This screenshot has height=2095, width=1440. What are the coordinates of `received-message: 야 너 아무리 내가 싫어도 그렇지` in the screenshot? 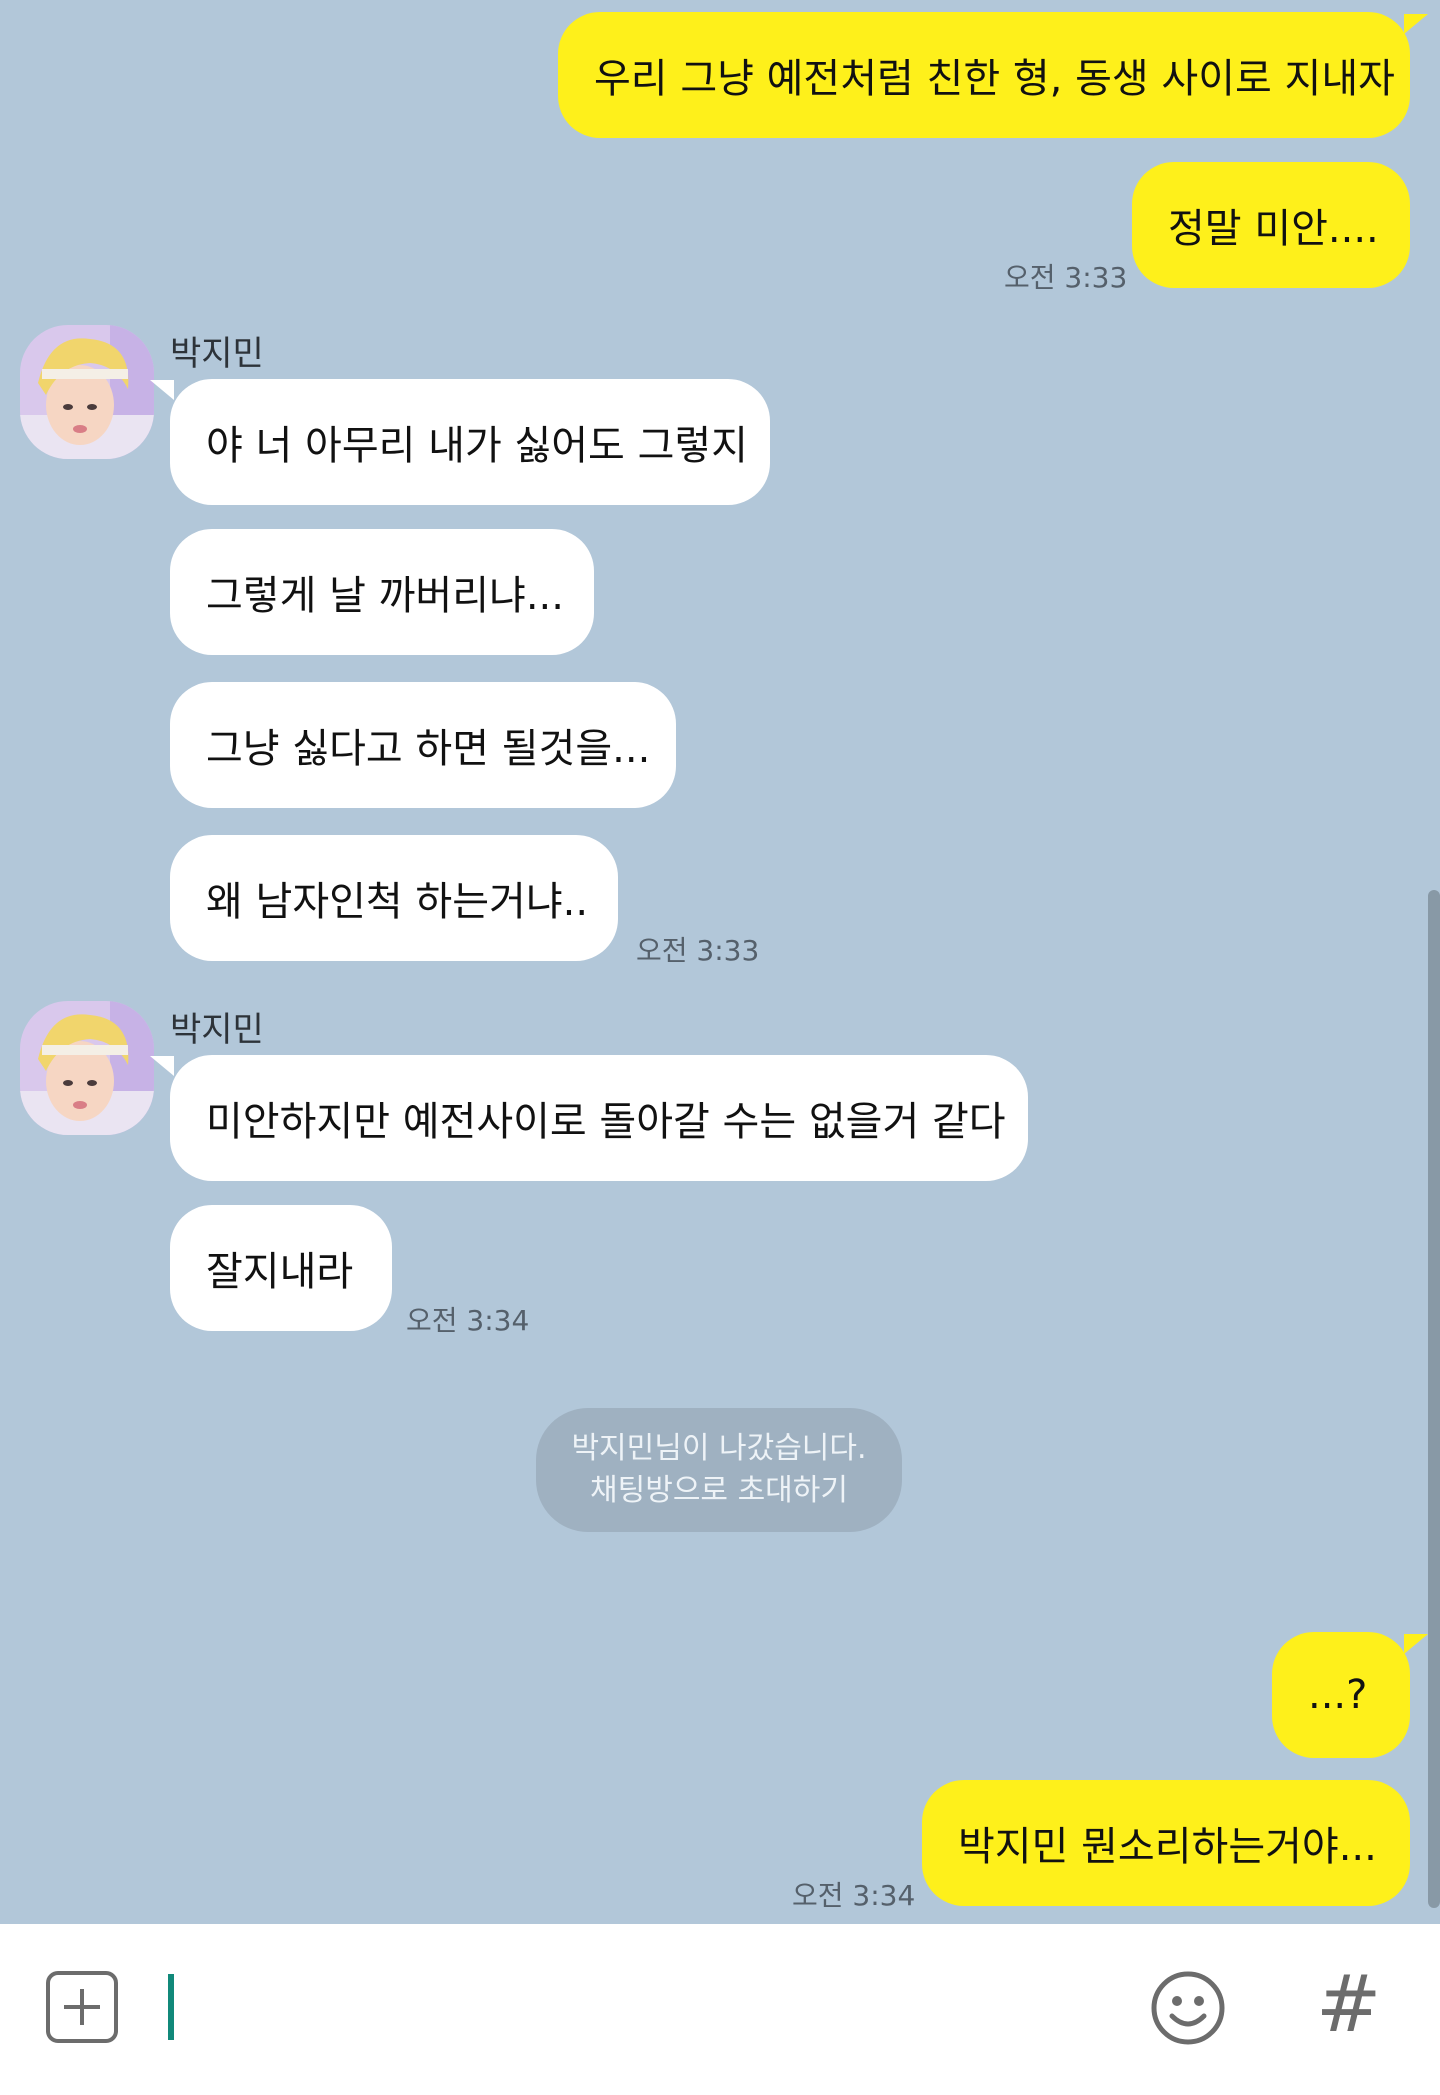 It's located at (470, 442).